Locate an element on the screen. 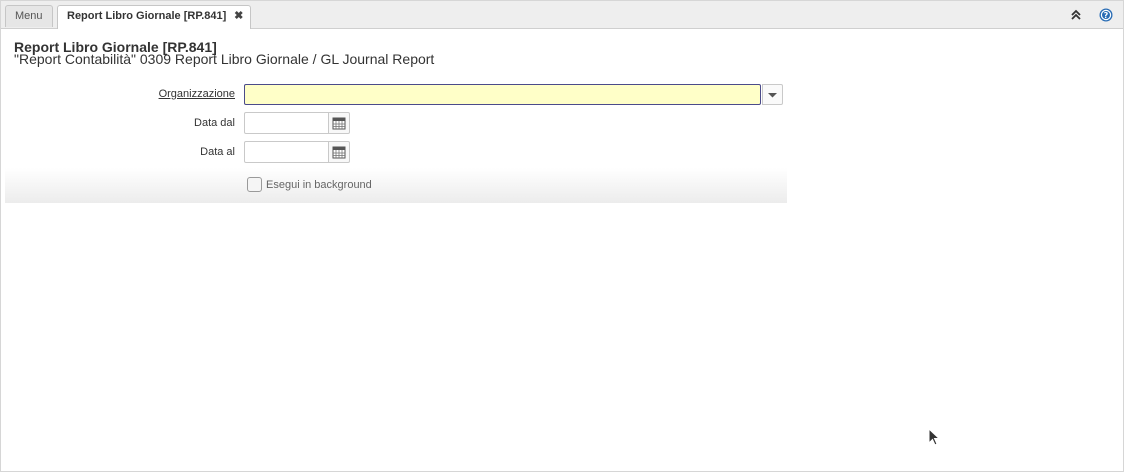  organizzazione-label: Organizzazione is located at coordinates (175, 94).